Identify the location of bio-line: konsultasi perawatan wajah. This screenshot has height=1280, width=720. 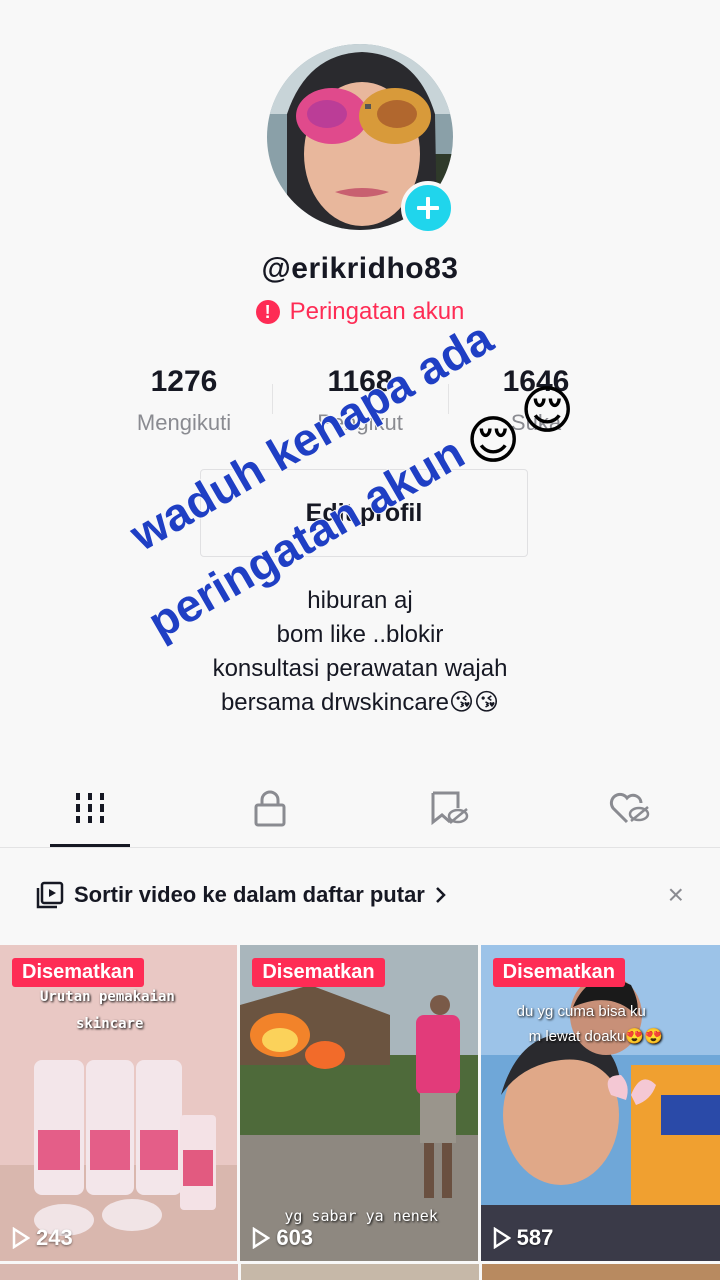
(360, 668).